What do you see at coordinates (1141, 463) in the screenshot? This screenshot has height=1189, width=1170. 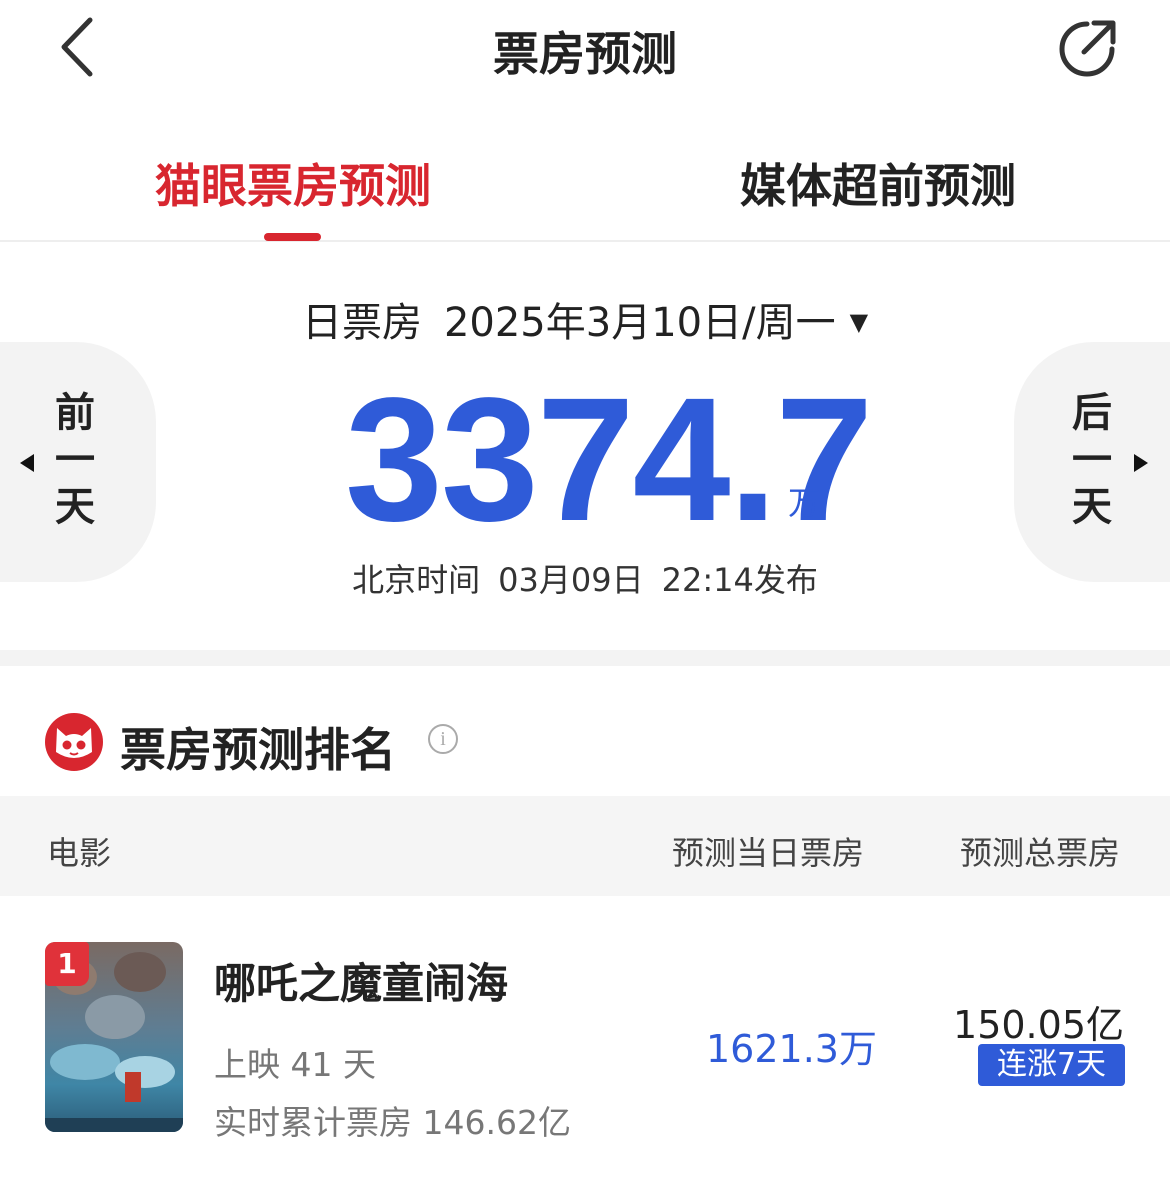 I see `arrow-right-icon` at bounding box center [1141, 463].